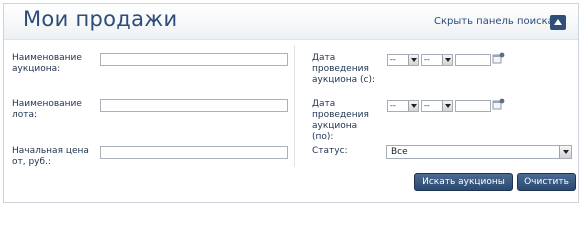 This screenshot has height=240, width=582. I want to click on start-price-input, so click(194, 152).